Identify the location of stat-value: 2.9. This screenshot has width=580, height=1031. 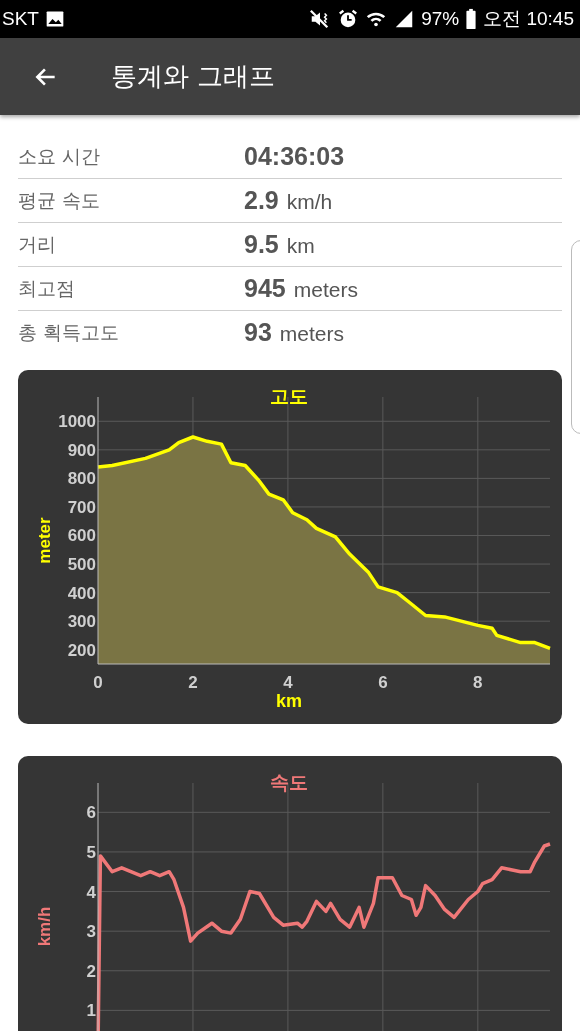
(261, 200).